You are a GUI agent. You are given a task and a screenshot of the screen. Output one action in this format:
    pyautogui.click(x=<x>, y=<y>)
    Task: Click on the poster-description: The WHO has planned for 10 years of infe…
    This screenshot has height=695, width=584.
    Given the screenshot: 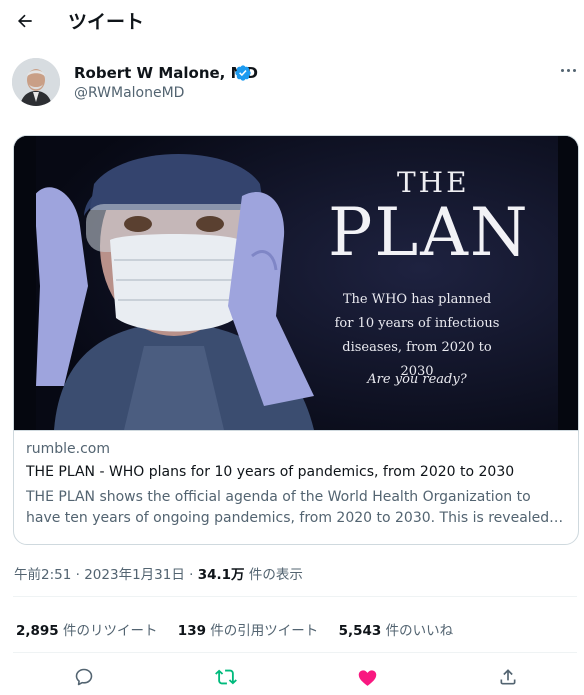 What is the action you would take?
    pyautogui.click(x=417, y=335)
    